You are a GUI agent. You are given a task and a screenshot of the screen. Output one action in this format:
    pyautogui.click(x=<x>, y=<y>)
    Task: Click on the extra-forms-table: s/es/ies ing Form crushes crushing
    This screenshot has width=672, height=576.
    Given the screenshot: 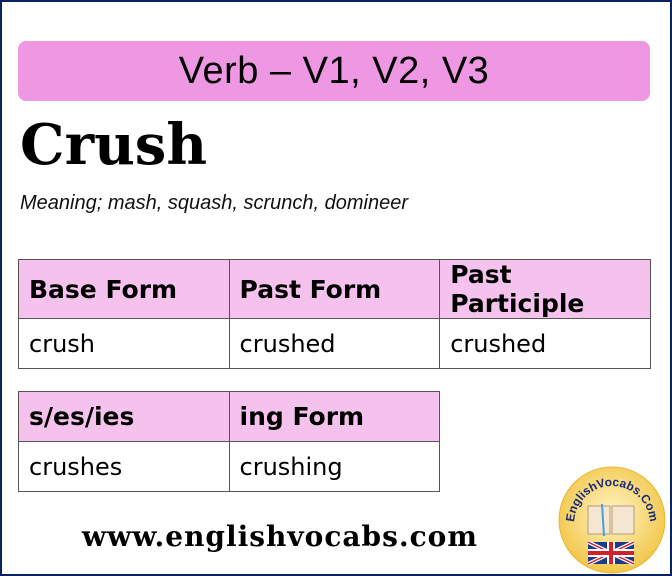 What is the action you would take?
    pyautogui.click(x=229, y=441)
    